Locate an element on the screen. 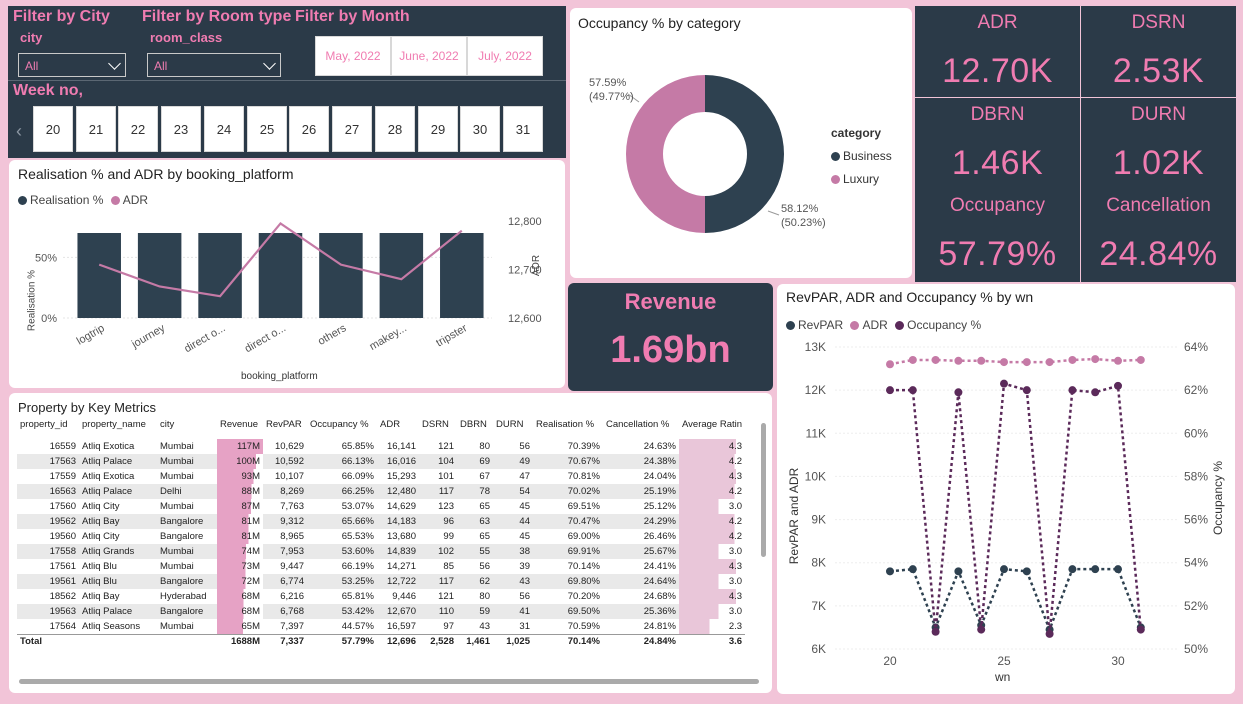 The width and height of the screenshot is (1243, 704). week-button: 20 is located at coordinates (53, 129).